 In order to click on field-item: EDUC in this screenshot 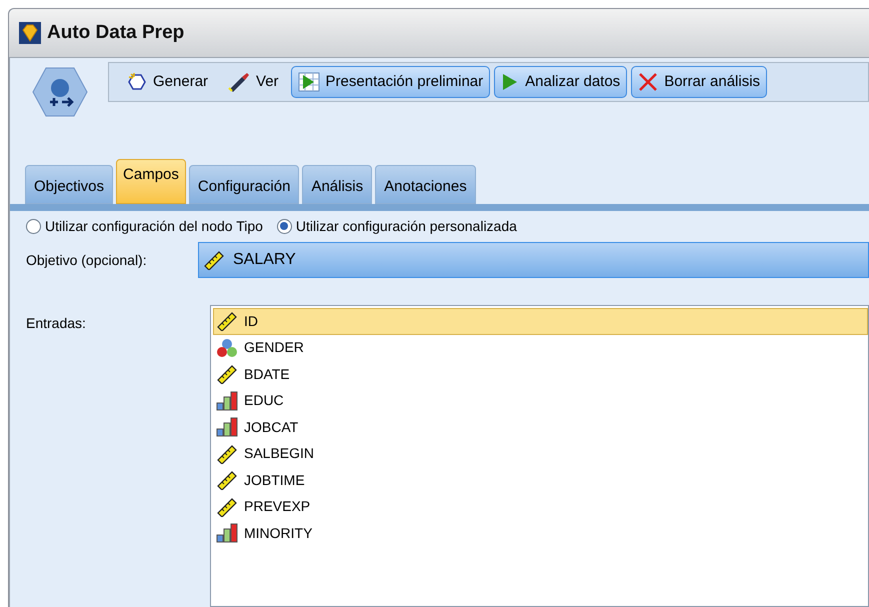, I will do `click(540, 401)`.